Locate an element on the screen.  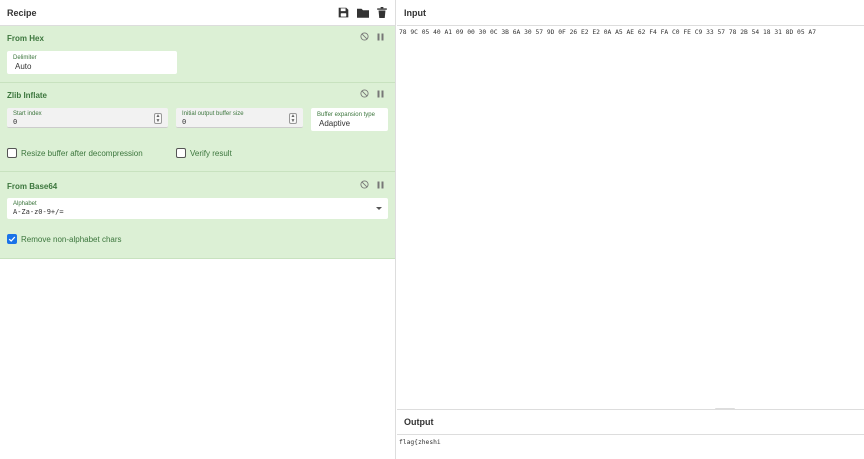
field-label: Start index is located at coordinates (27, 114).